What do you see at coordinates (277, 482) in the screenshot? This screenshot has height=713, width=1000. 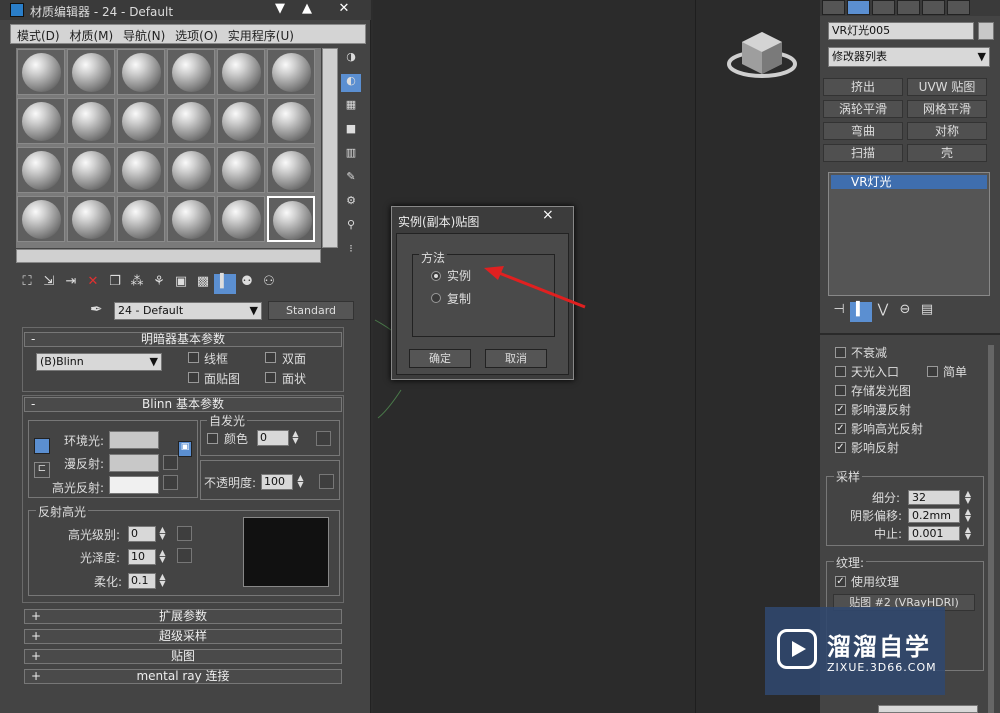 I see `opacity-spinner: 100` at bounding box center [277, 482].